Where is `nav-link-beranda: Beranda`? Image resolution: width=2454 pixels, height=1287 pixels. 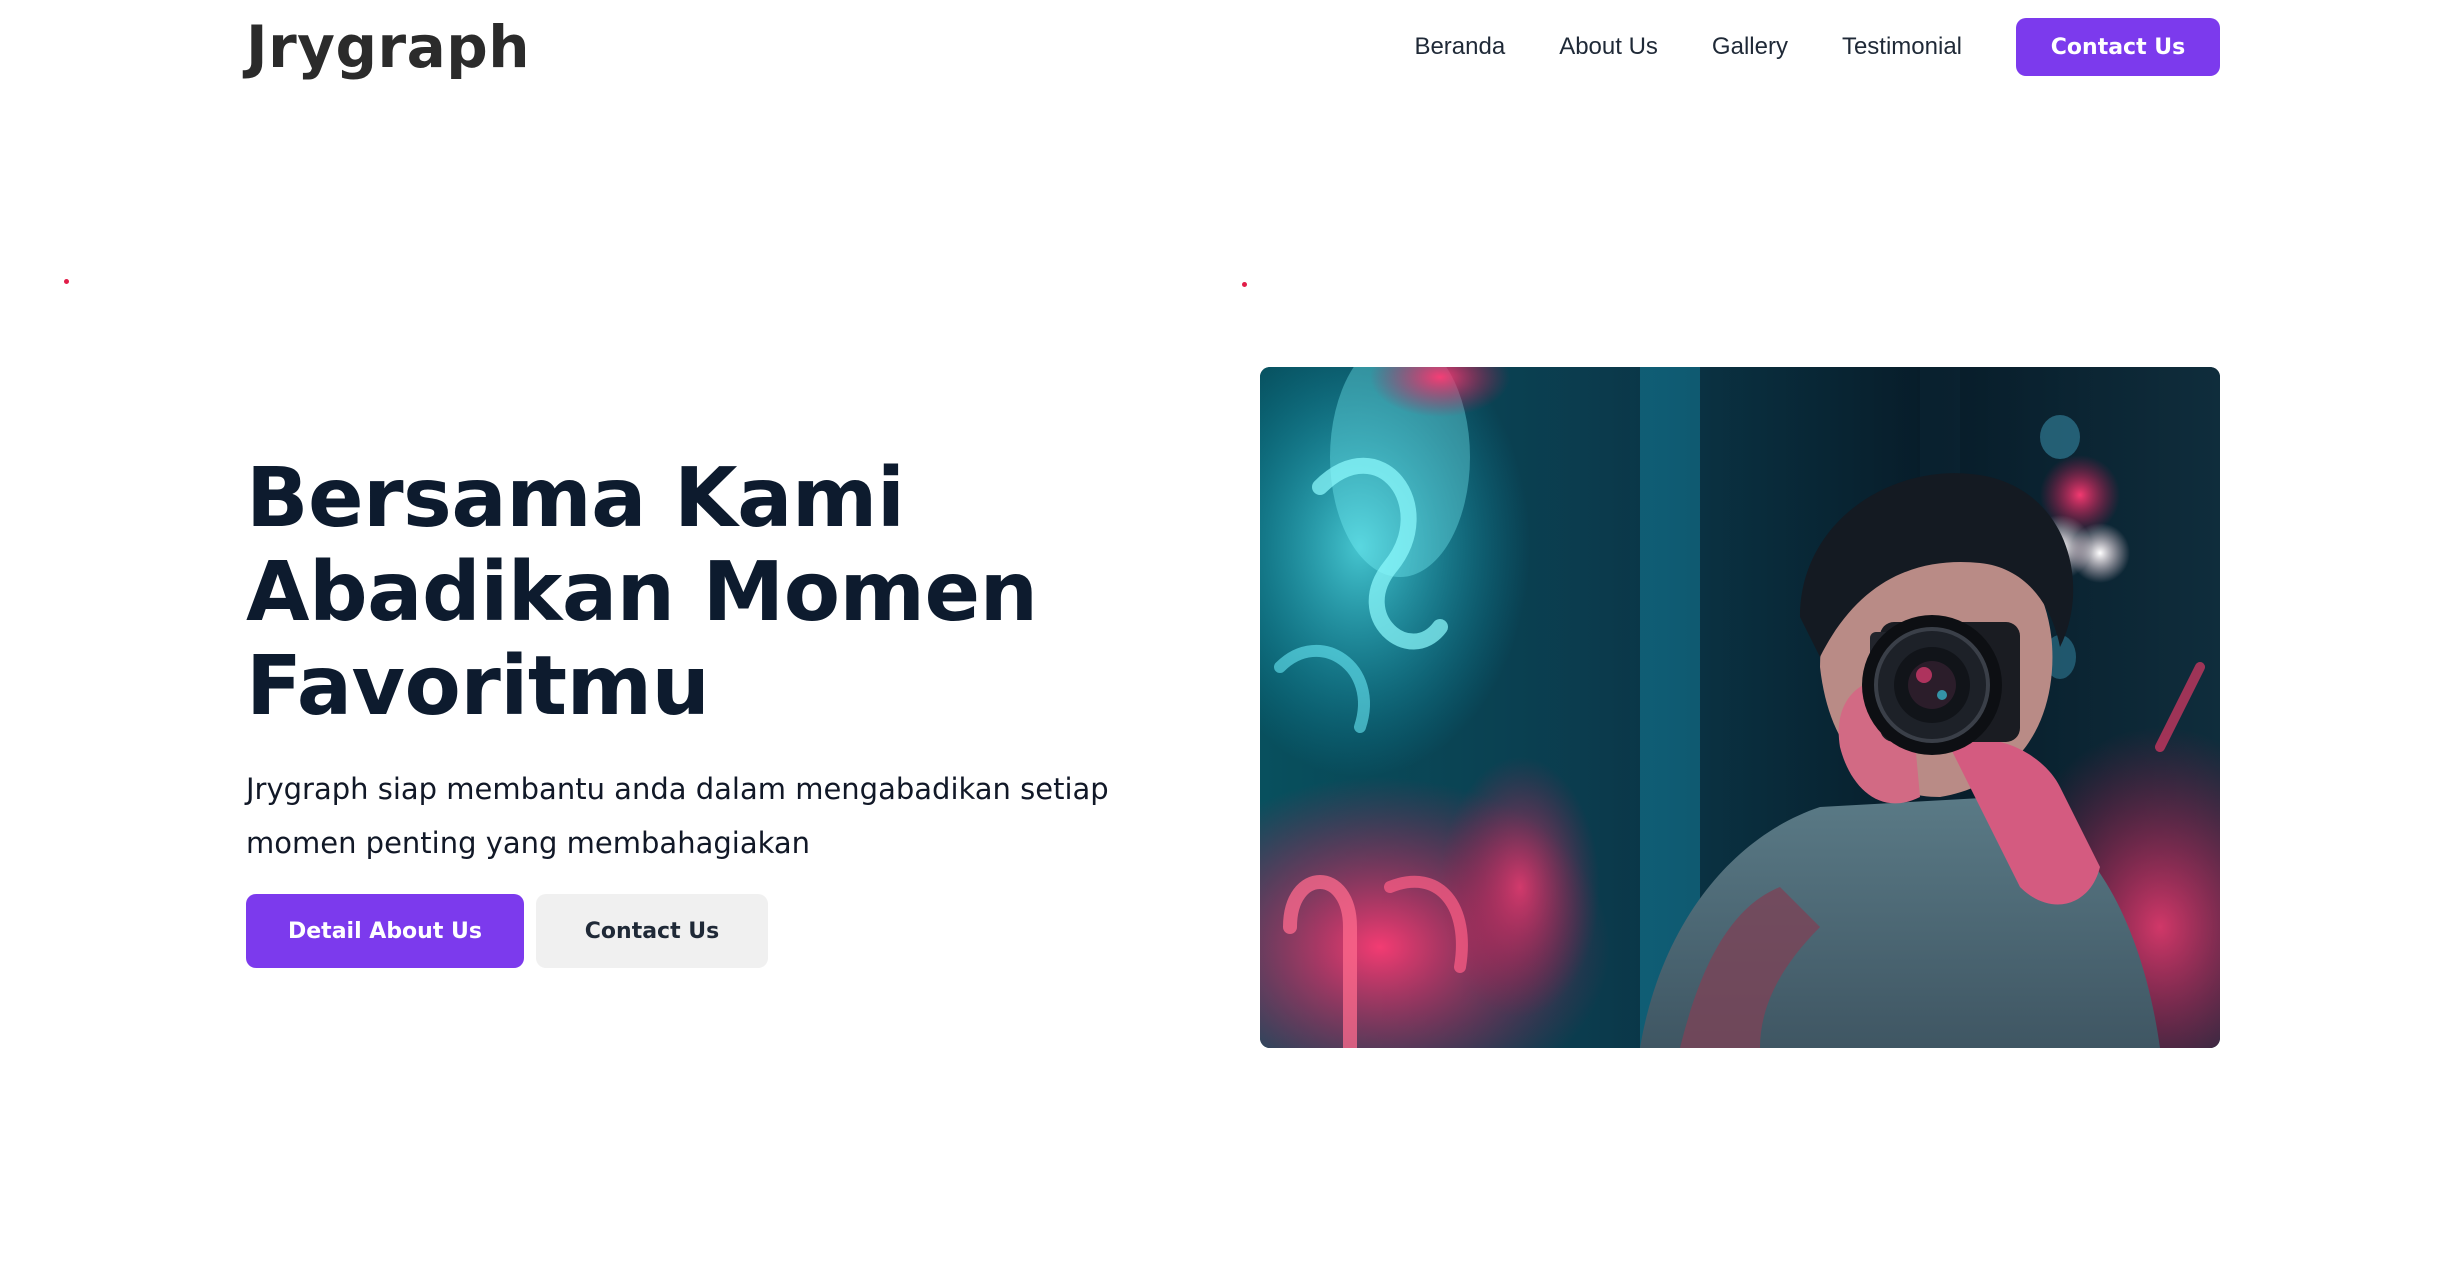
nav-link-beranda: Beranda is located at coordinates (1459, 47).